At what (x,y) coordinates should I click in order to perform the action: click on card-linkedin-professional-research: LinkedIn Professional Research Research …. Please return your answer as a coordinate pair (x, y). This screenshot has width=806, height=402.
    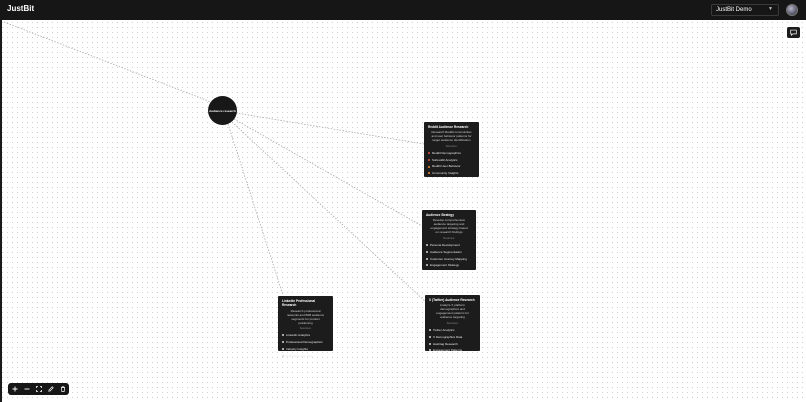
    Looking at the image, I should click on (305, 327).